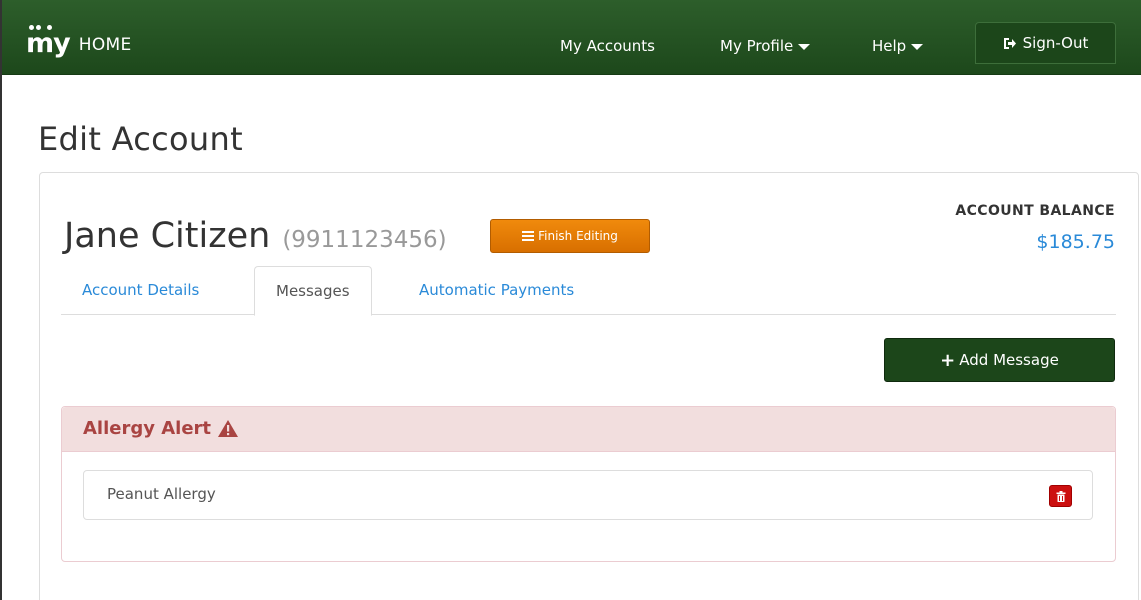  I want to click on brand-logo-text: my, so click(48, 43).